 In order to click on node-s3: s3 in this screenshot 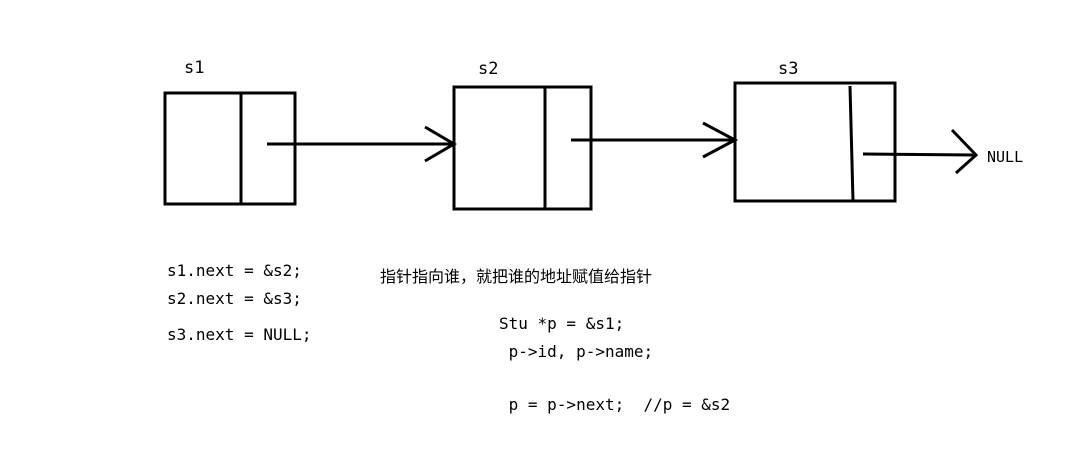, I will do `click(815, 131)`.